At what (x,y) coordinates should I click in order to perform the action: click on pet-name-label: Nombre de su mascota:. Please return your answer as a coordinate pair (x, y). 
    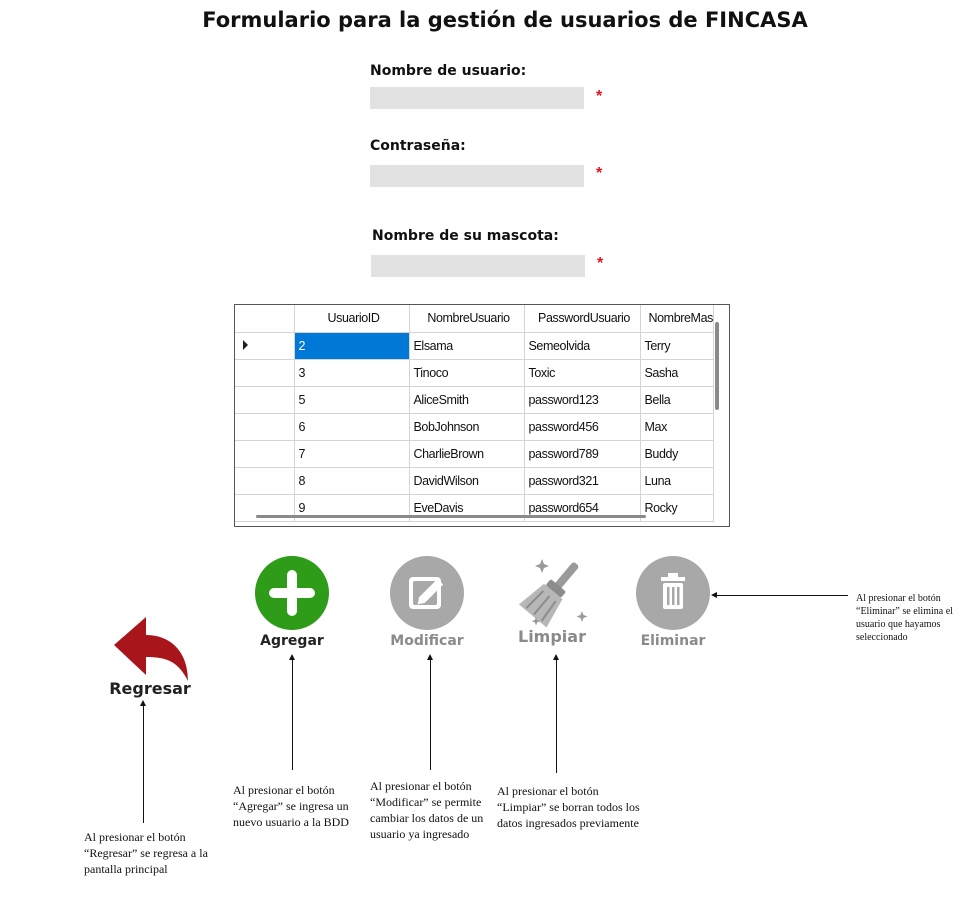
    Looking at the image, I should click on (465, 236).